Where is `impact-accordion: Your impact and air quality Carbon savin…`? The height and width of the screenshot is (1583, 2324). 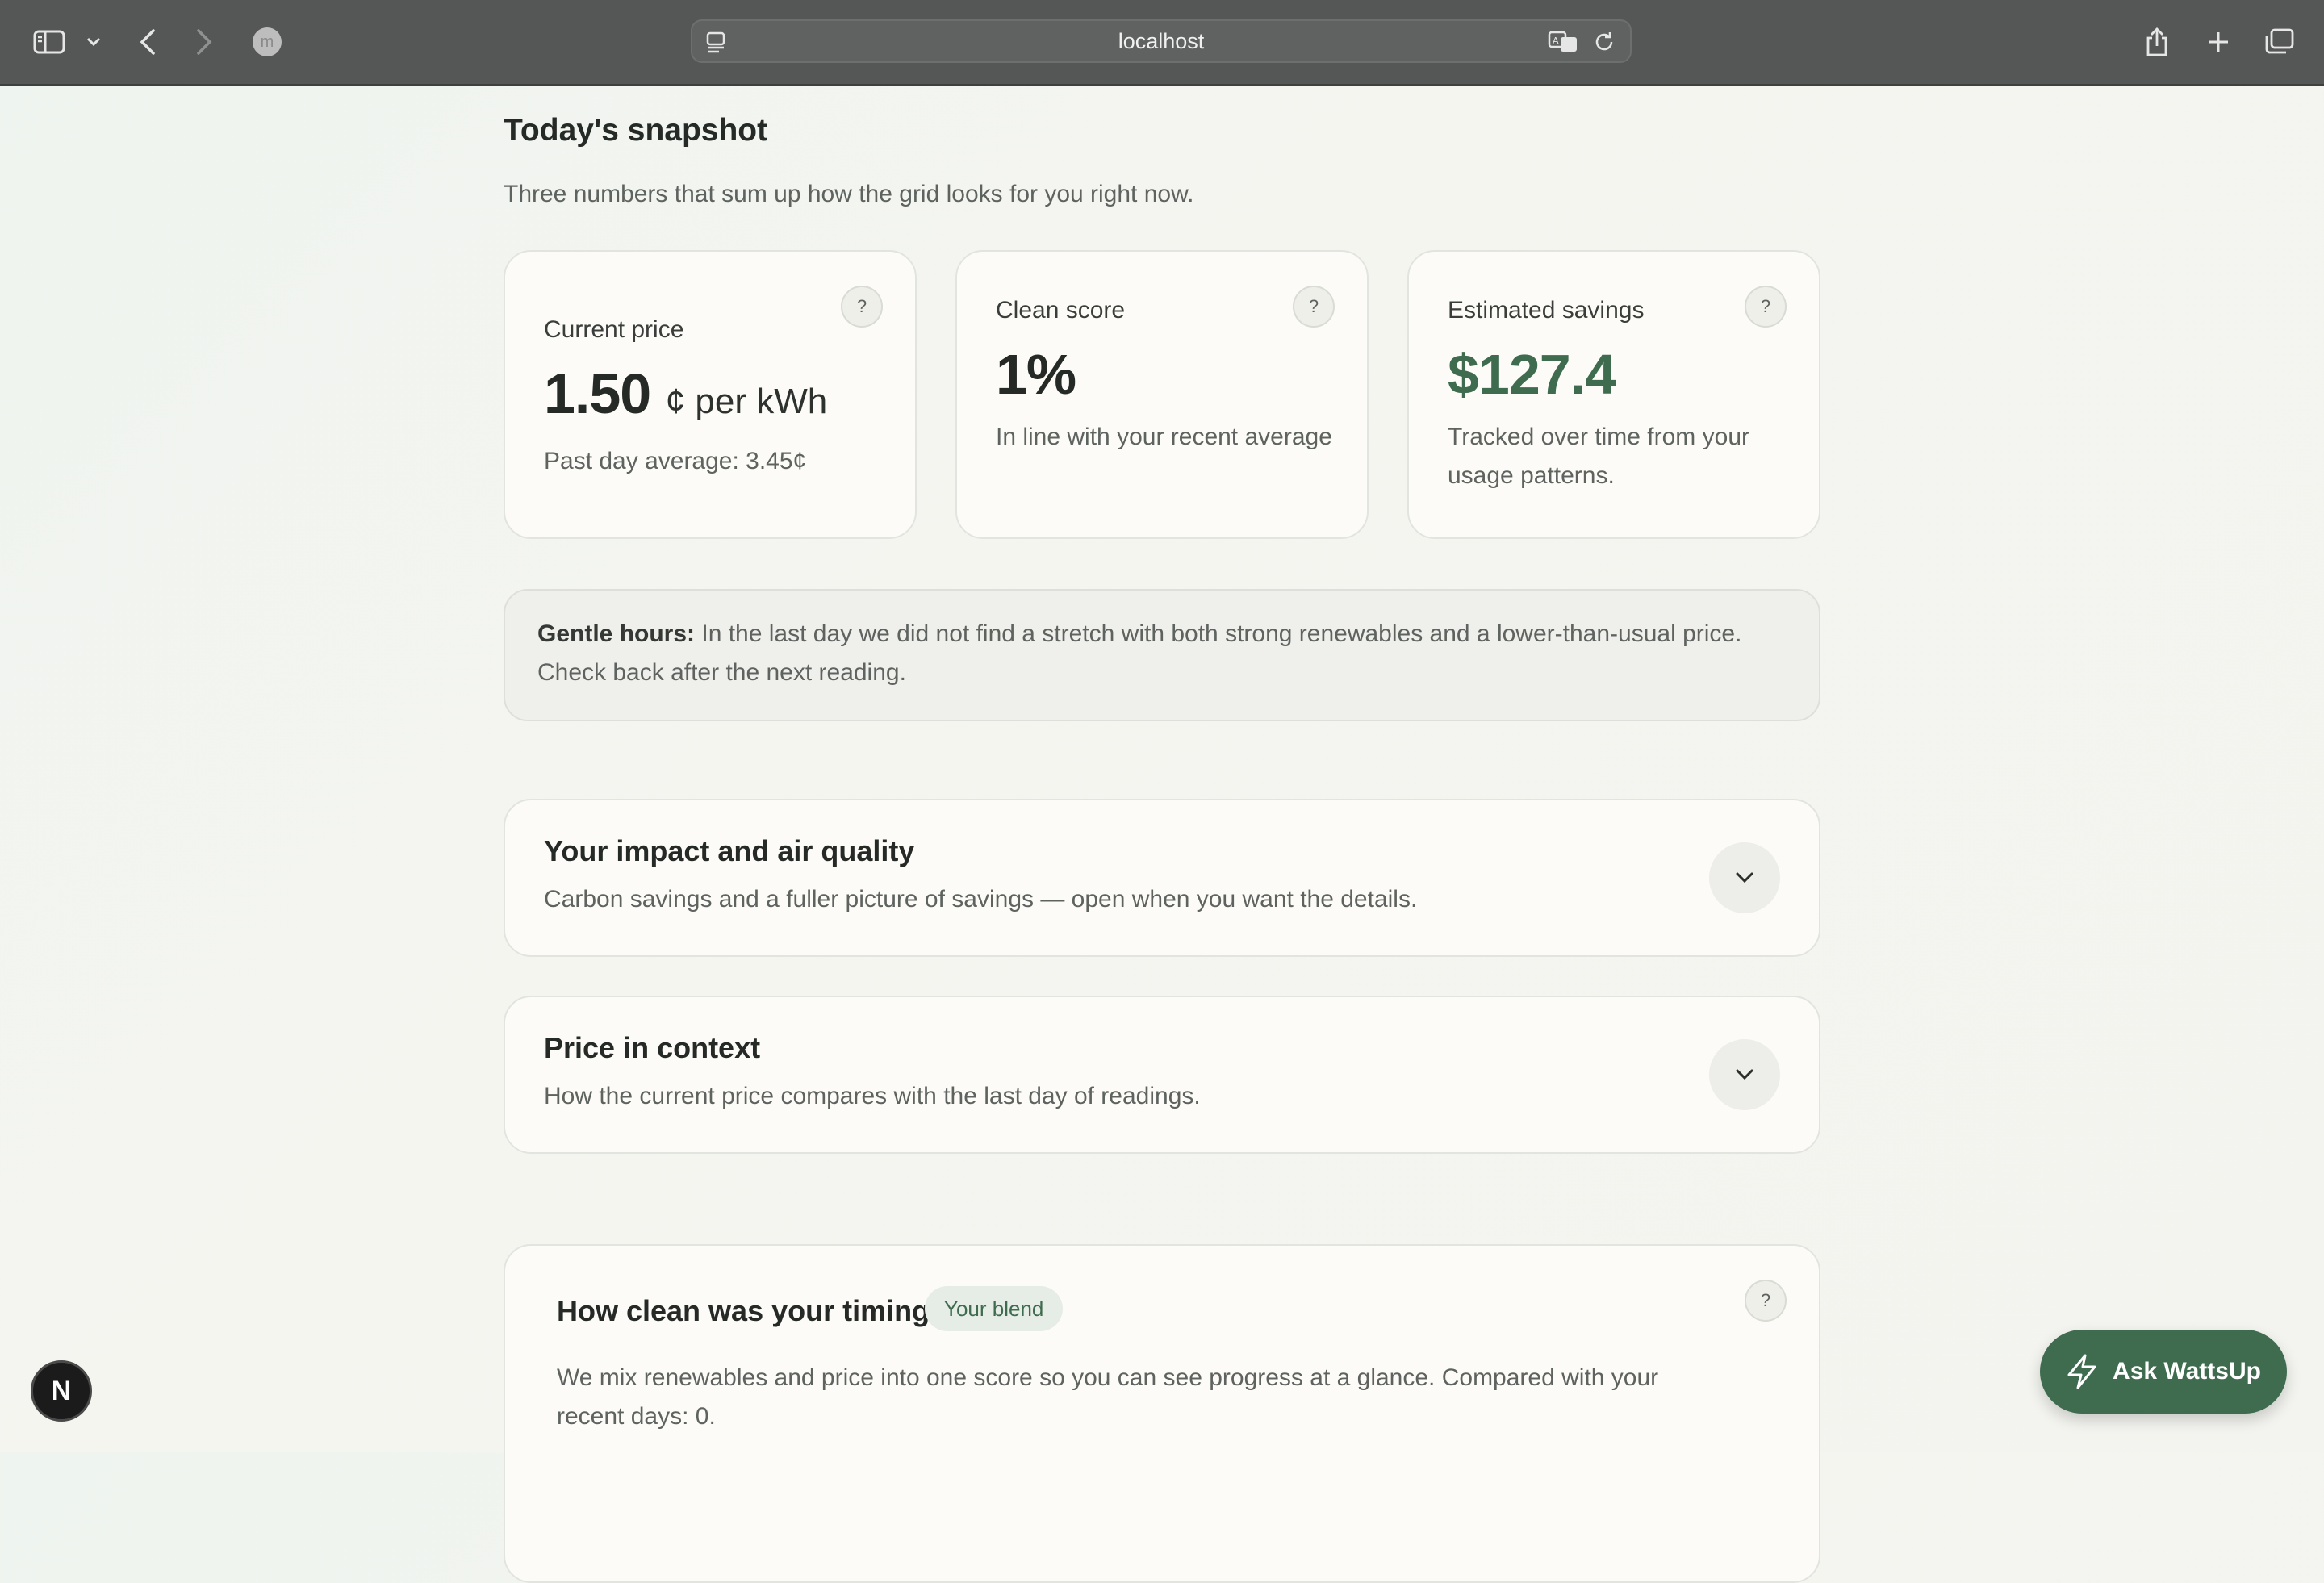 impact-accordion: Your impact and air quality Carbon savin… is located at coordinates (1162, 878).